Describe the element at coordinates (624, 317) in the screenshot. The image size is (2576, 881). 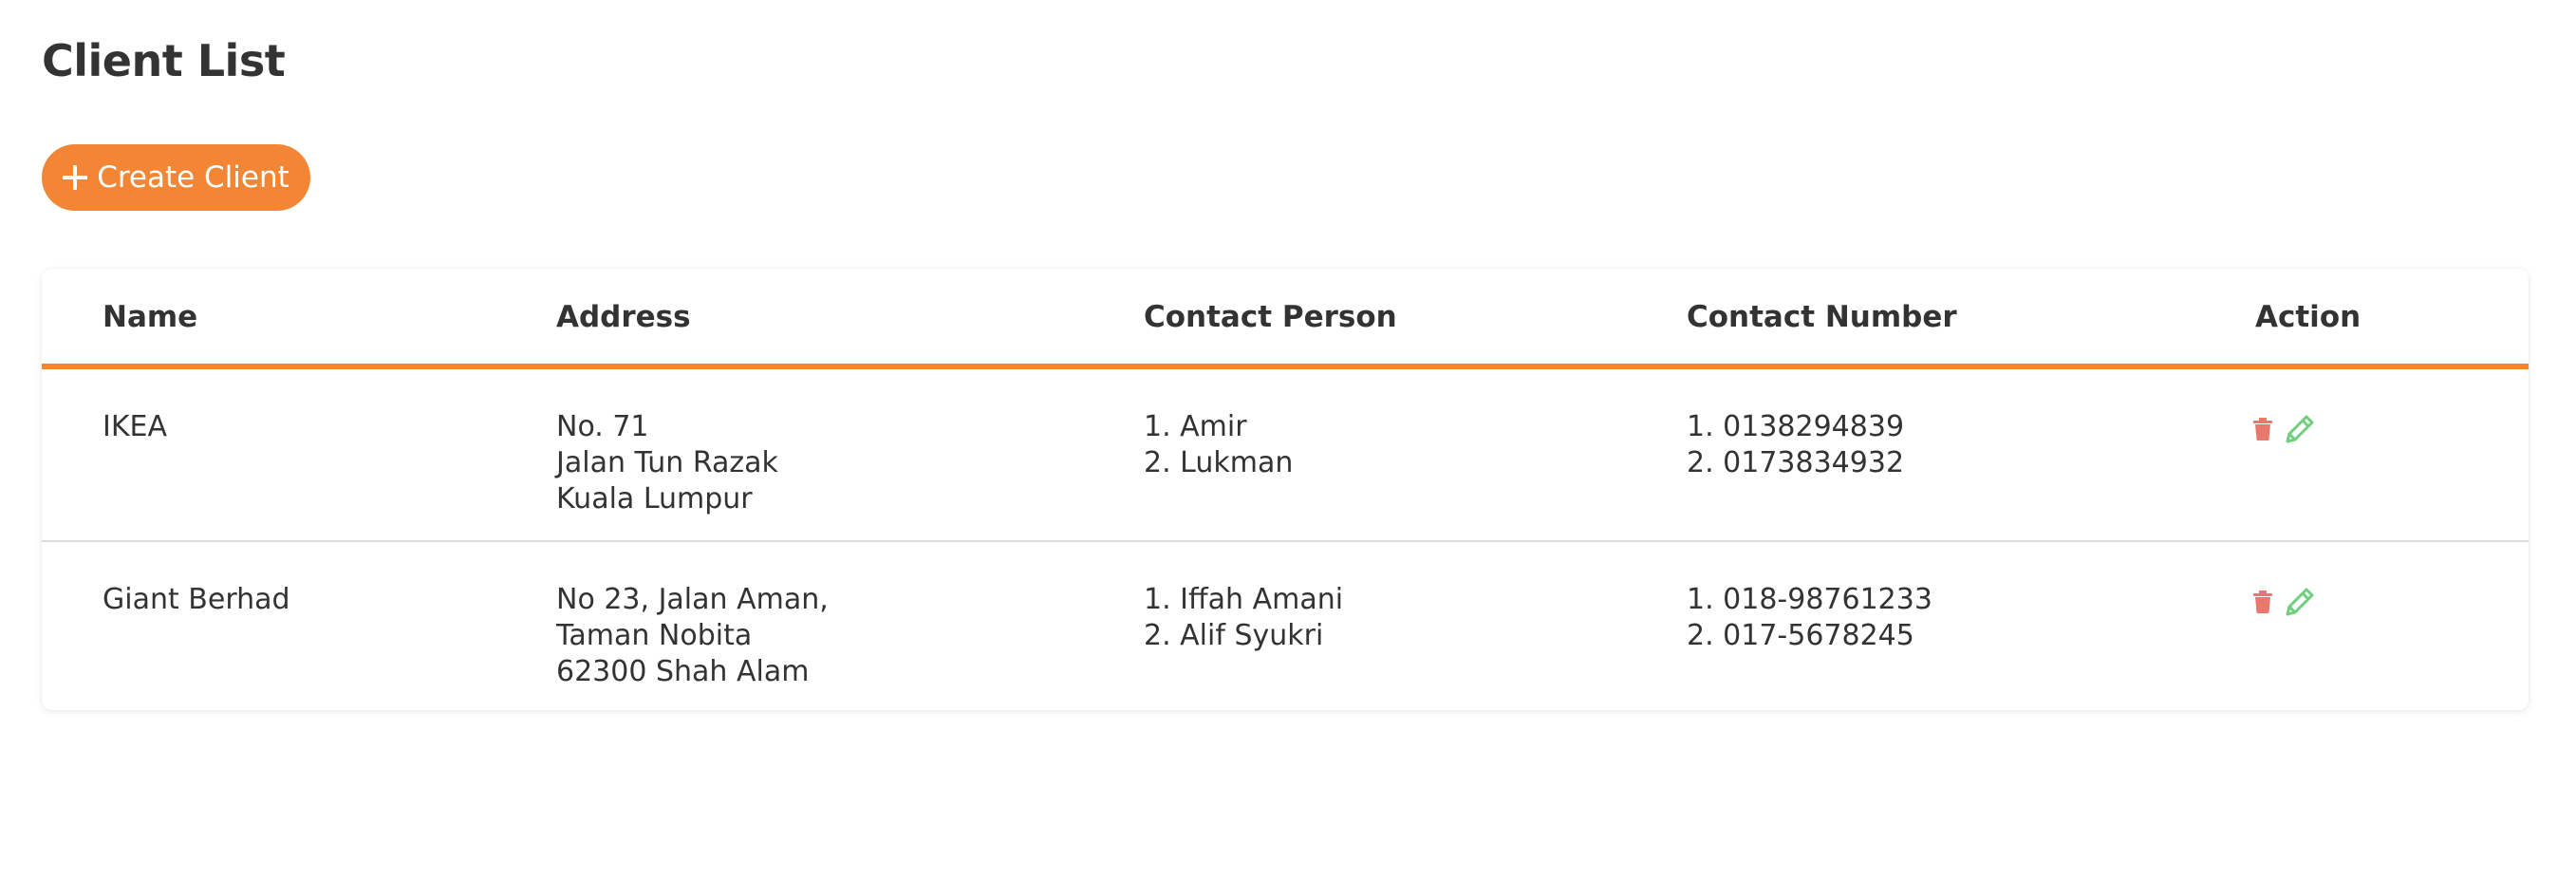
I see `header-address: Address` at that location.